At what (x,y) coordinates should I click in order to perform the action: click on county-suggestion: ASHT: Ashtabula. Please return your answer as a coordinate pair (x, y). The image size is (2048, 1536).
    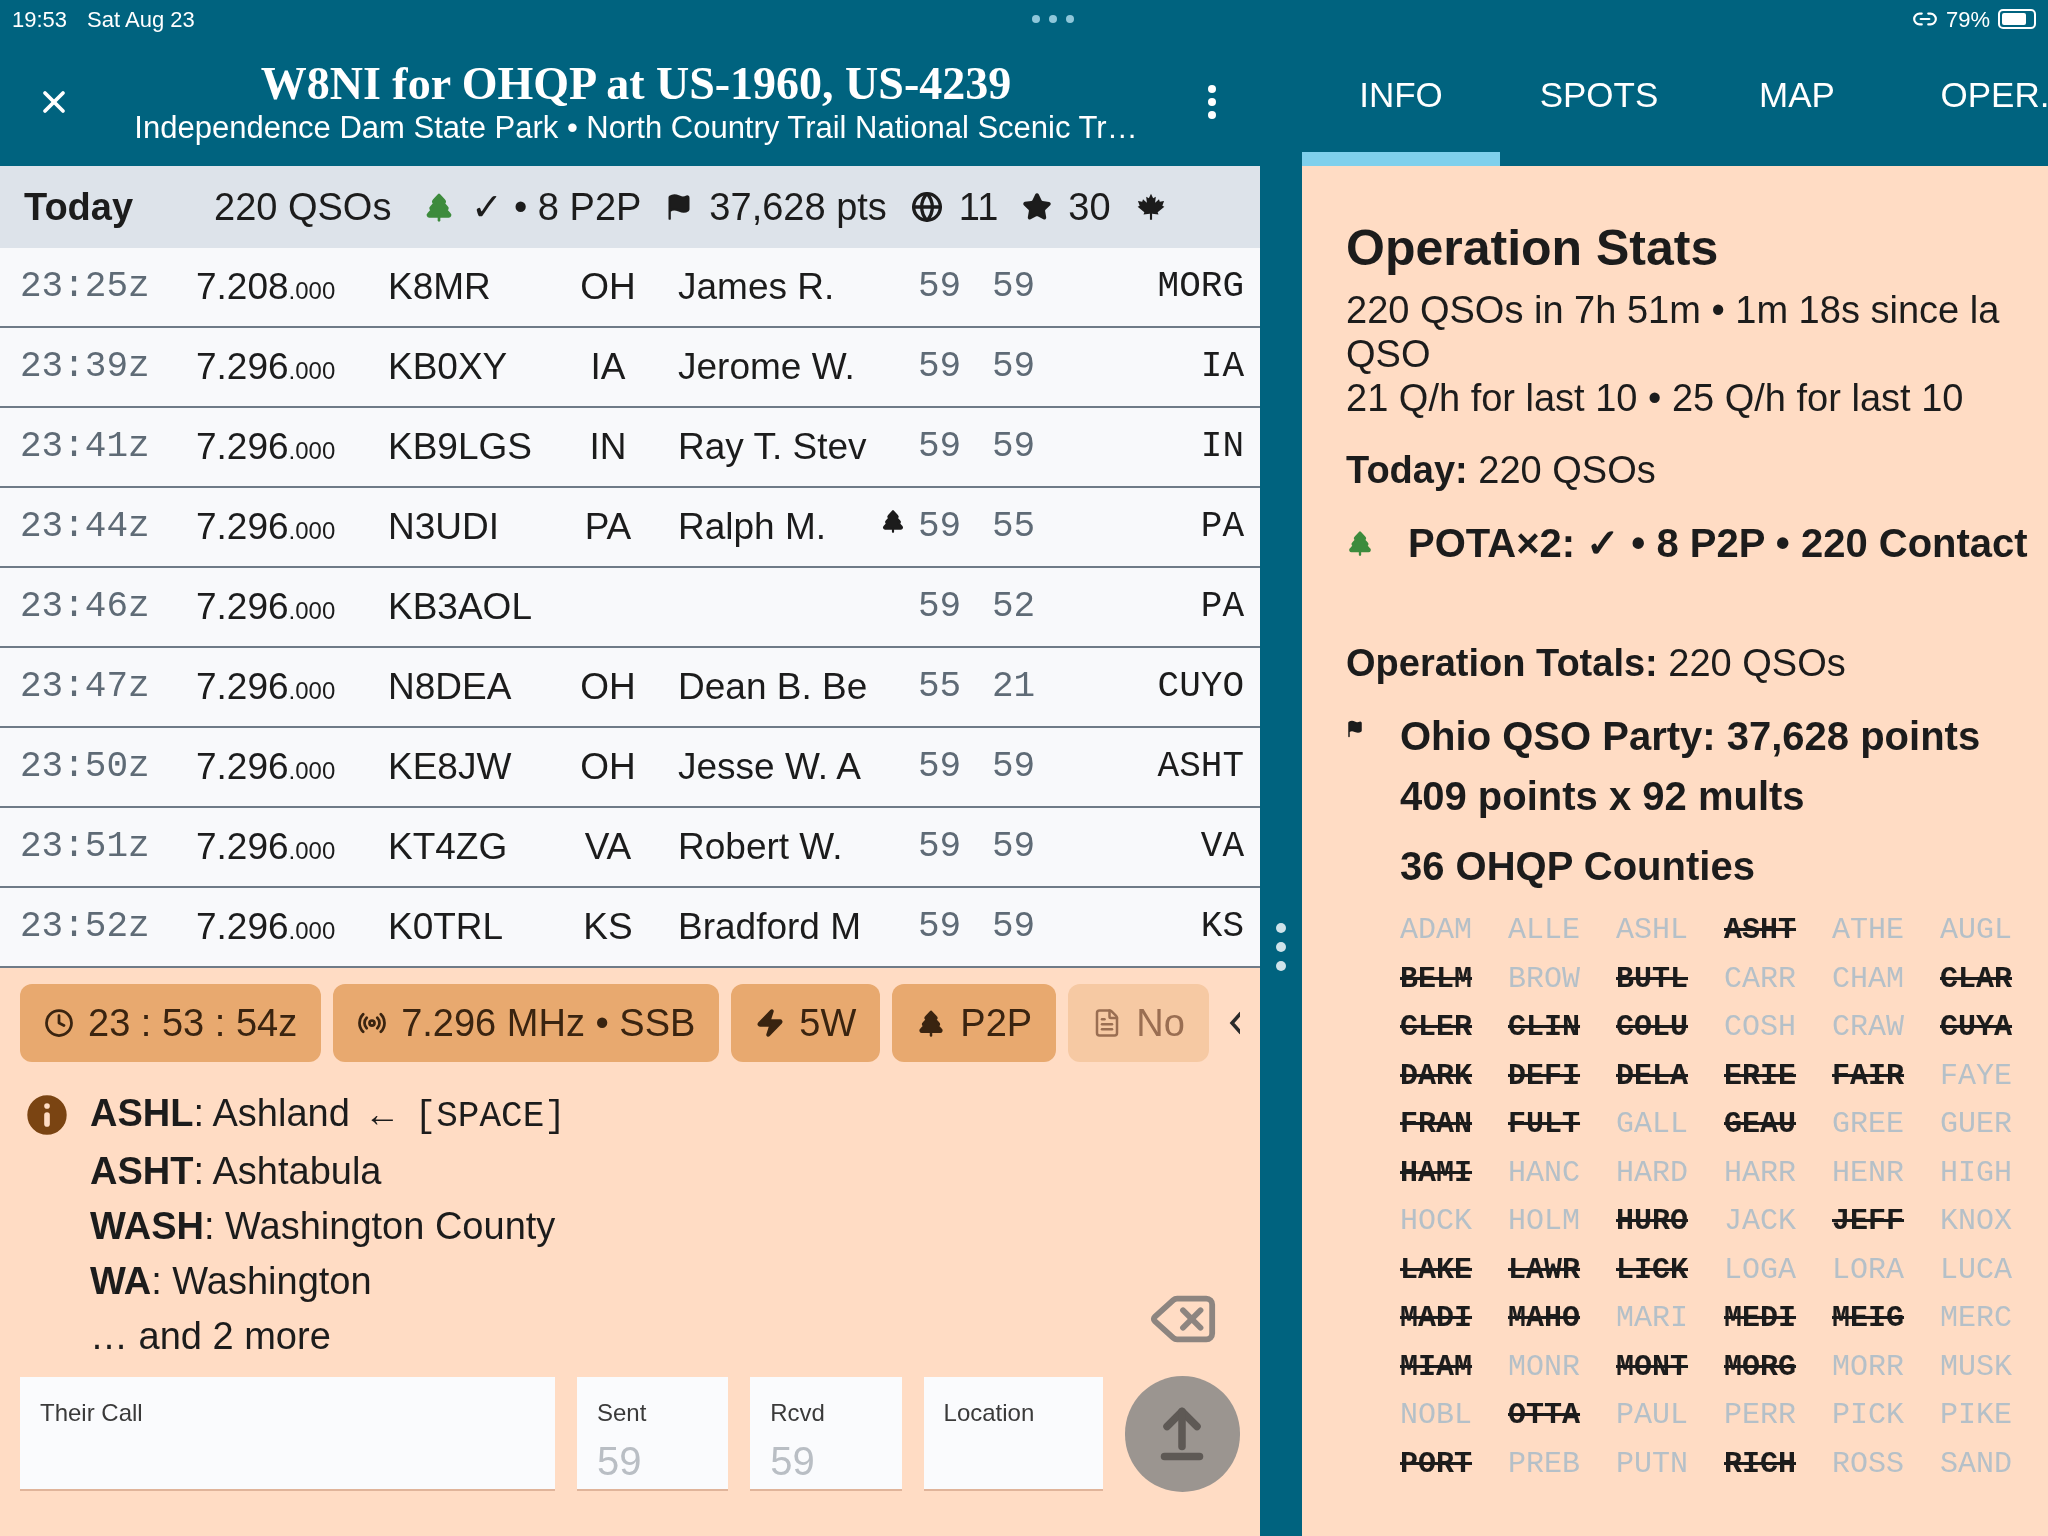
    Looking at the image, I should click on (328, 1171).